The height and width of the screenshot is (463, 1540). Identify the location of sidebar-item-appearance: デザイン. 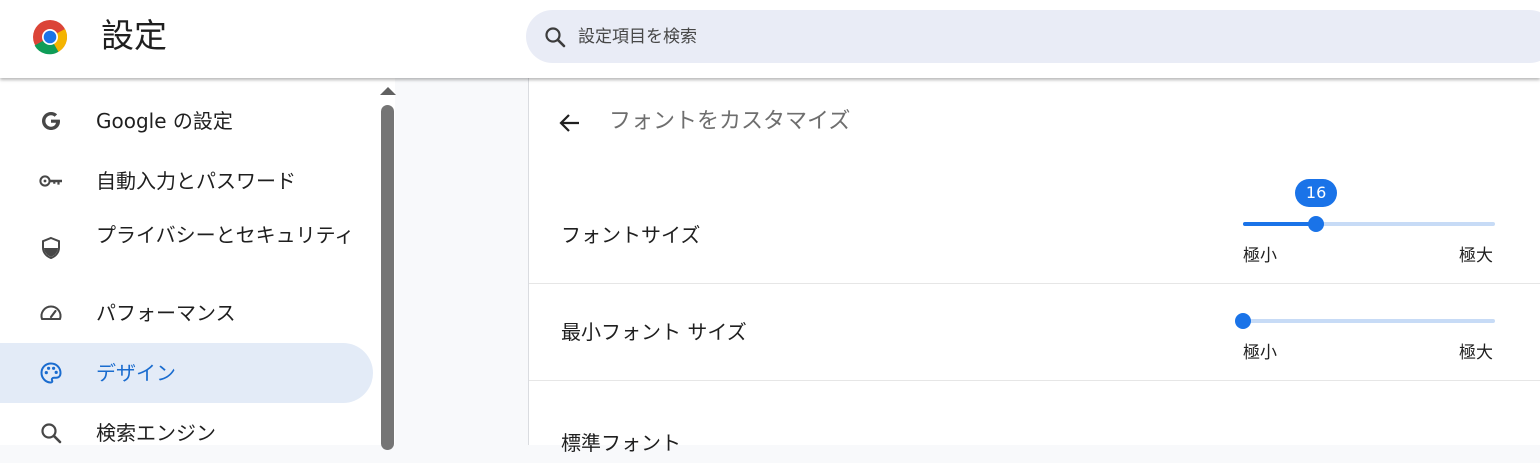
(186, 373).